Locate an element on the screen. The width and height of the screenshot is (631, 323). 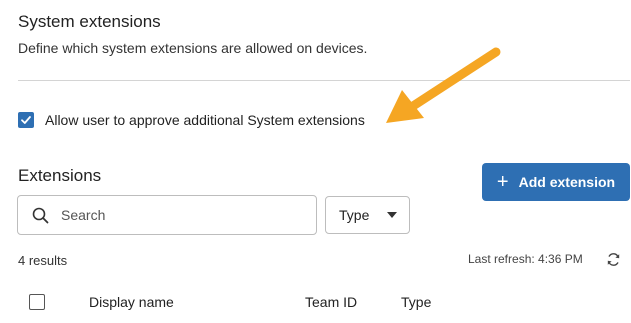
annotation-arrow is located at coordinates (443, 85).